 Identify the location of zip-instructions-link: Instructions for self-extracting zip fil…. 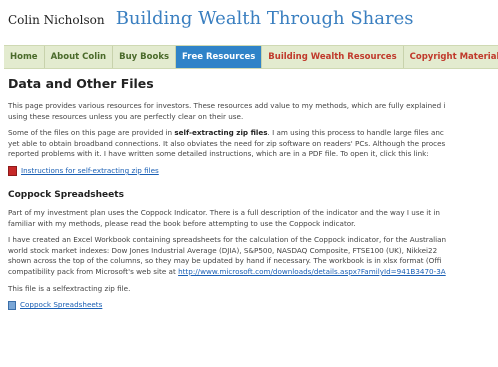
(90, 170).